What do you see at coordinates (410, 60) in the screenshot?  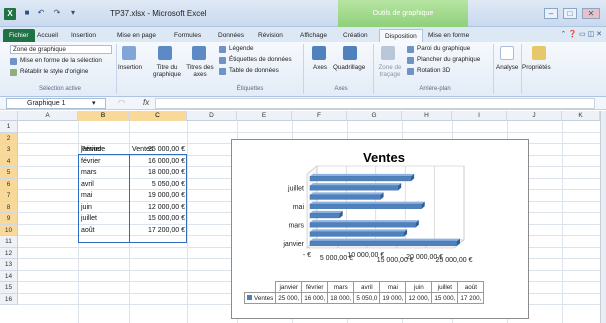 I see `chart-floor-icon` at bounding box center [410, 60].